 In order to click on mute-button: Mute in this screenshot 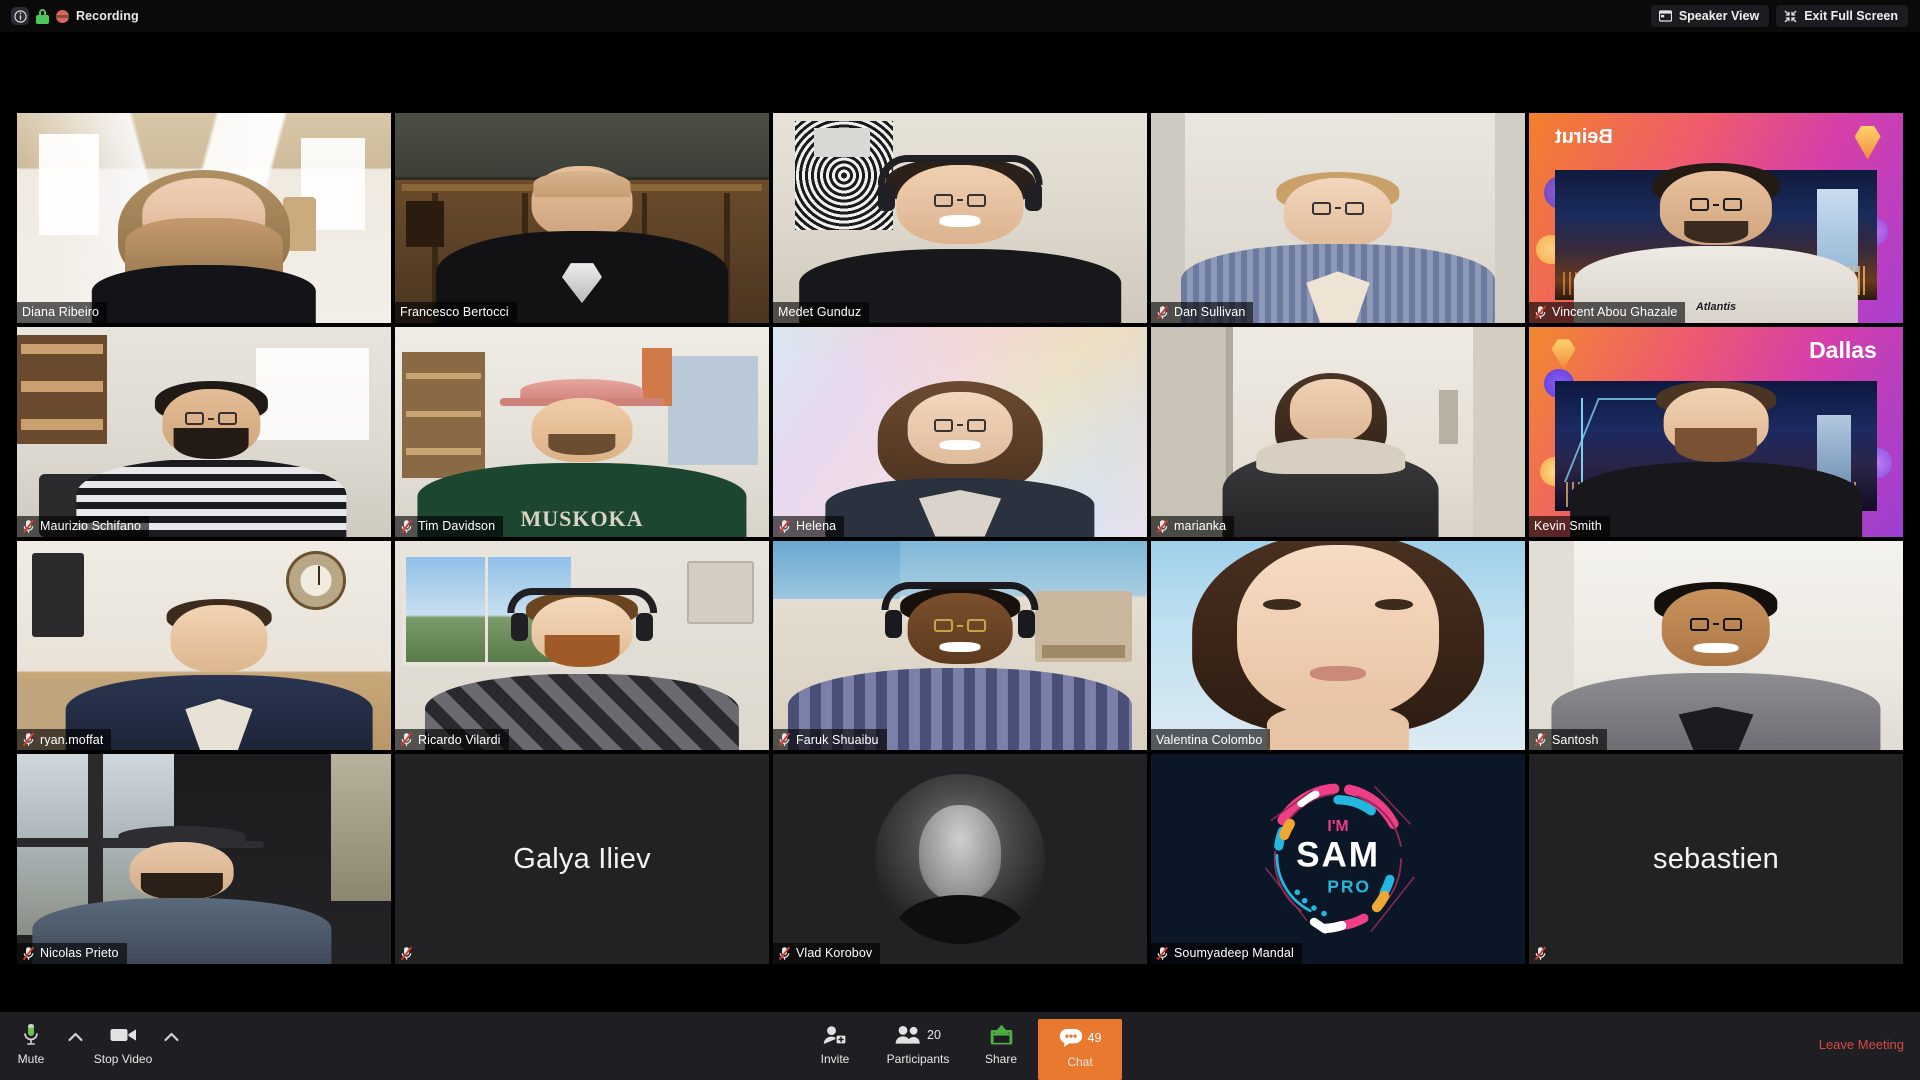, I will do `click(31, 1042)`.